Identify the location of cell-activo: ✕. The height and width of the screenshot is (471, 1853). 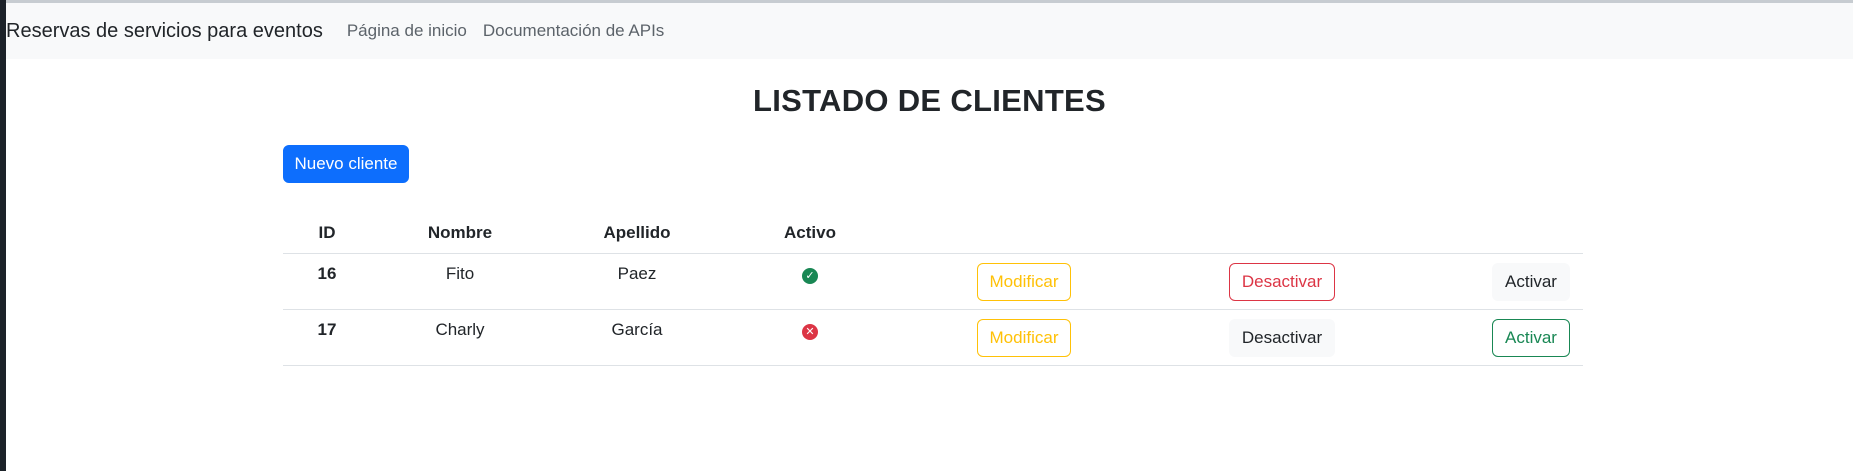
(810, 331).